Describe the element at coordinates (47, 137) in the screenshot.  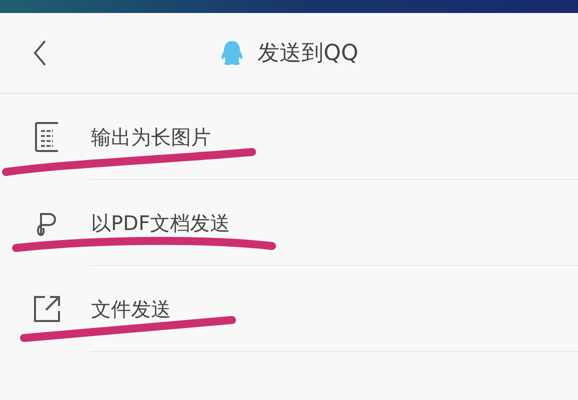
I see `document-icon` at that location.